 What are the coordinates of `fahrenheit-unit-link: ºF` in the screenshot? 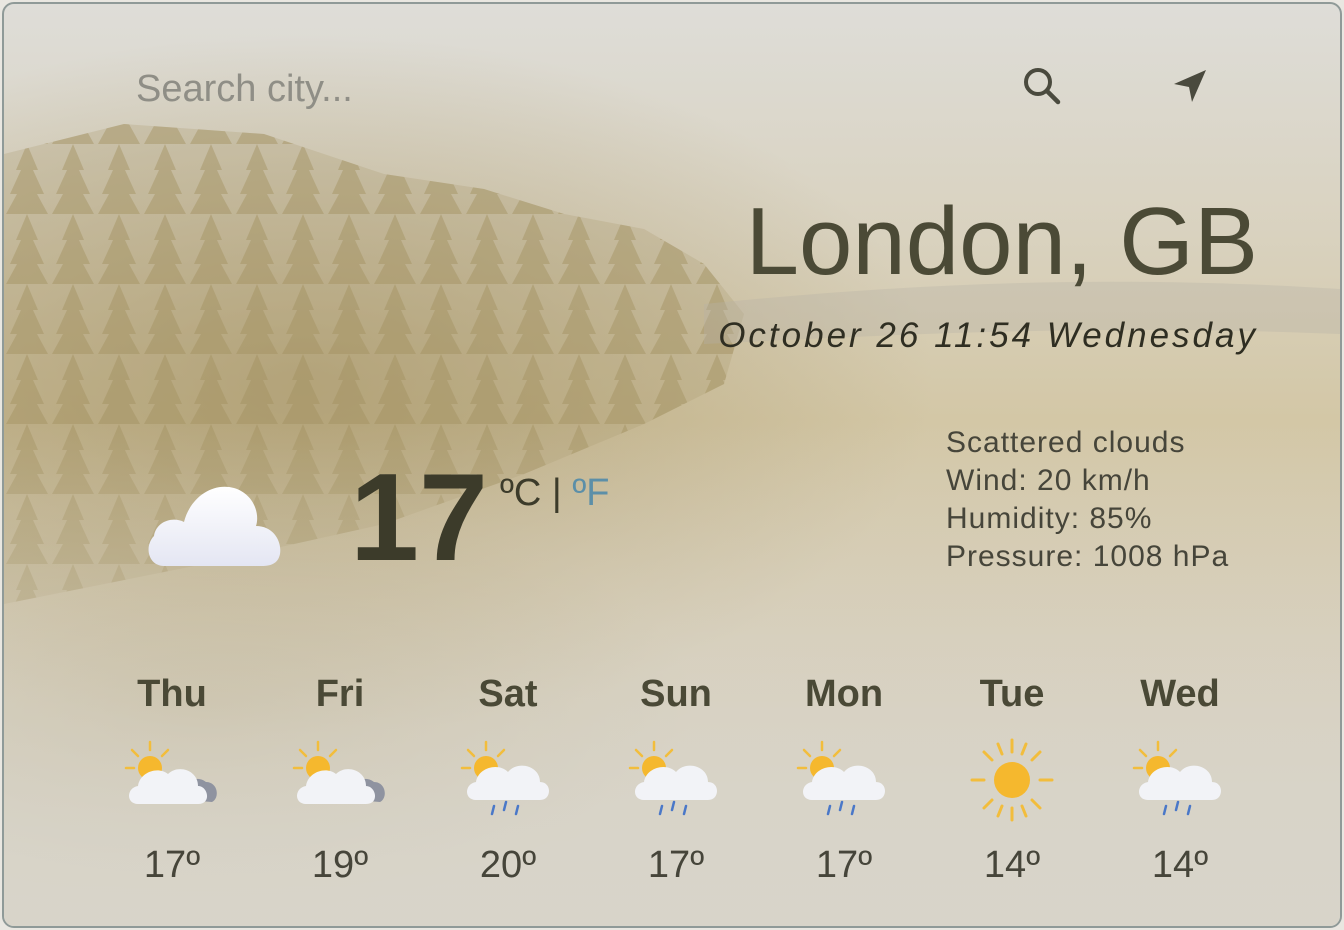 It's located at (590, 493).